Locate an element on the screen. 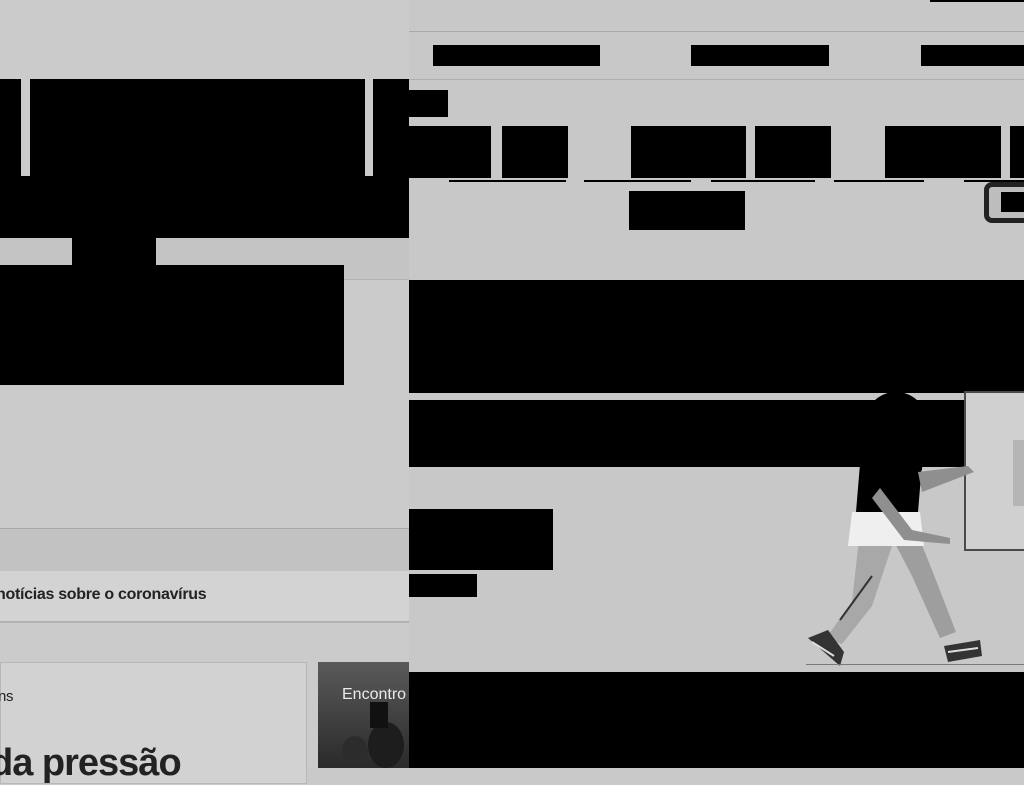 The image size is (1024, 785). hero-cta-button is located at coordinates (481, 539).